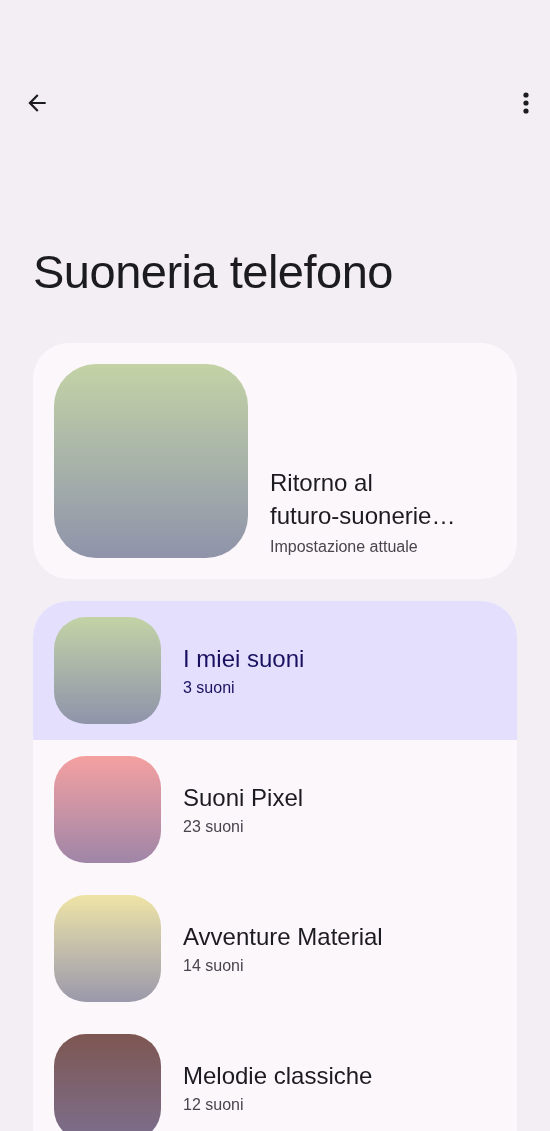  I want to click on category-item: Suoni Pixel 23 suoni, so click(275, 809).